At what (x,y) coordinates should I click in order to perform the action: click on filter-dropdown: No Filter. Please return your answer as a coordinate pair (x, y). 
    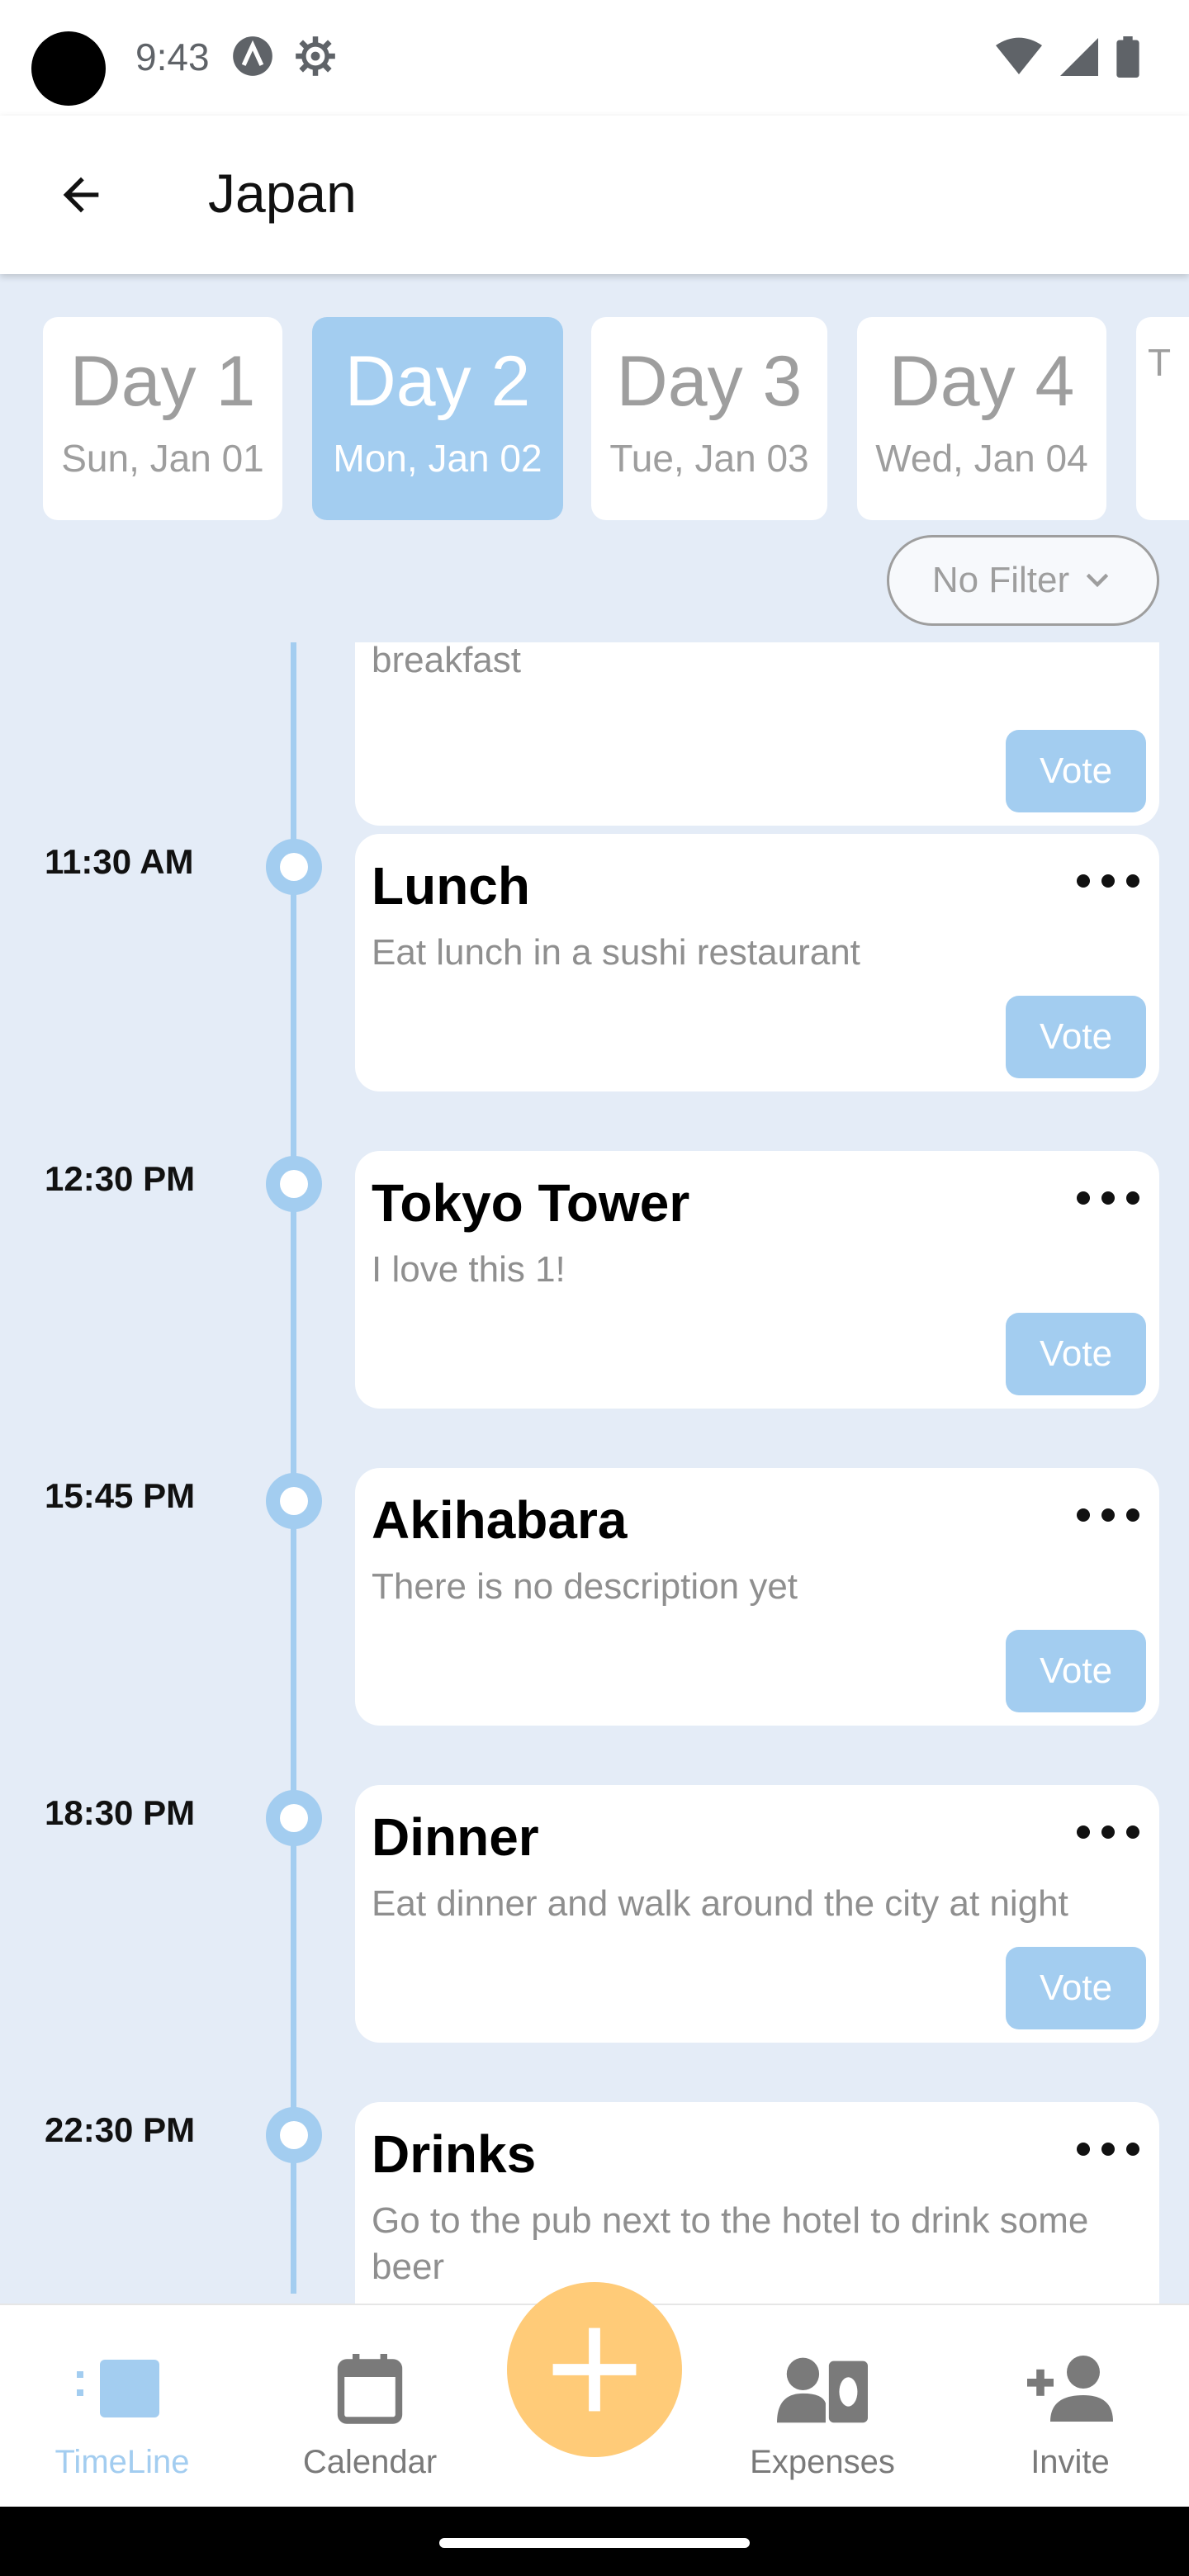
    Looking at the image, I should click on (1023, 580).